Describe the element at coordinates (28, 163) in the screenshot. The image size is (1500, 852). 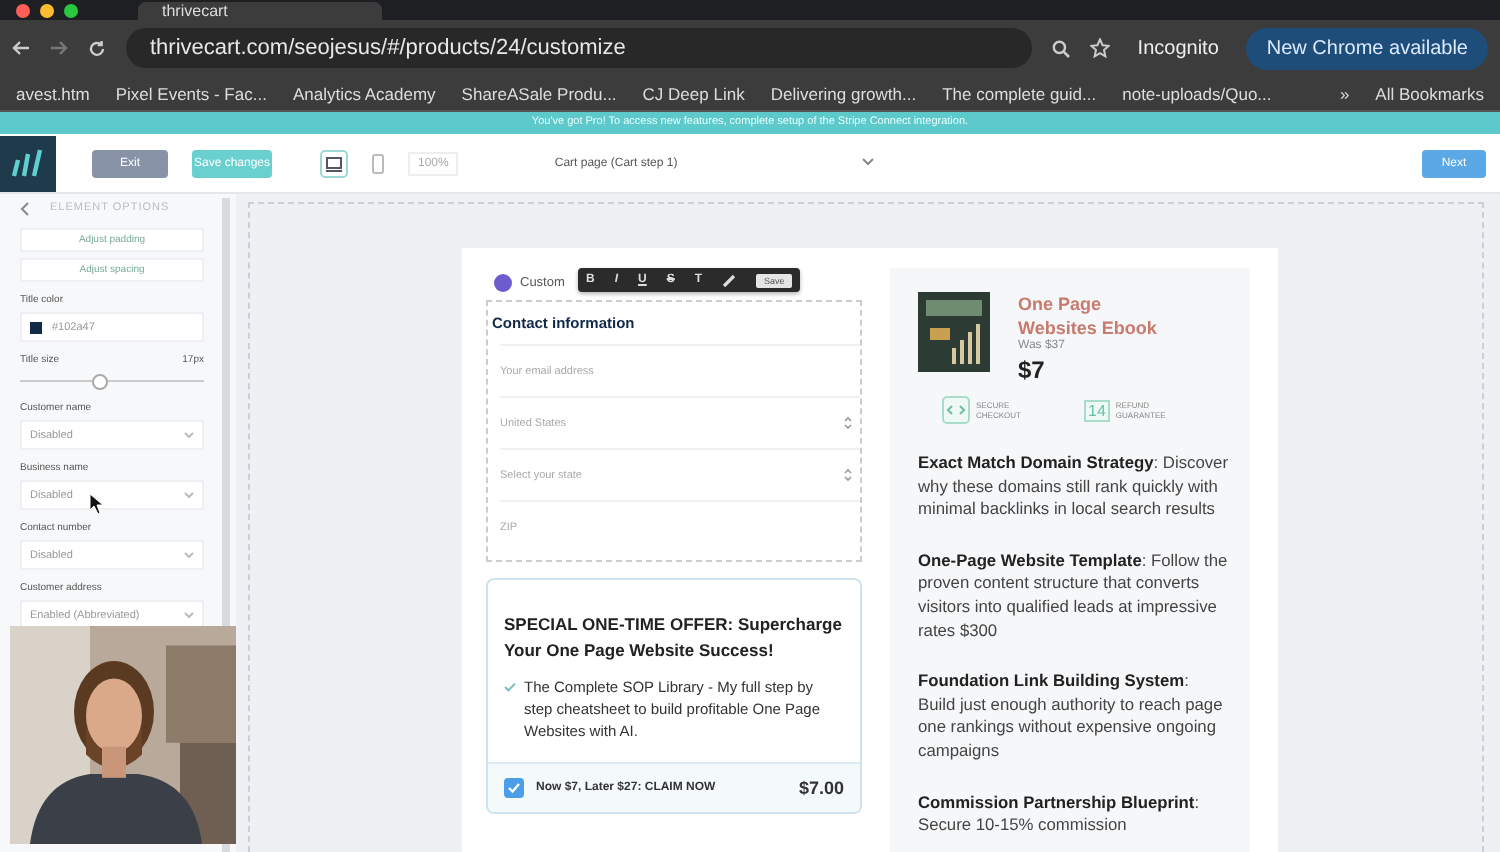
I see `logo-icon` at that location.